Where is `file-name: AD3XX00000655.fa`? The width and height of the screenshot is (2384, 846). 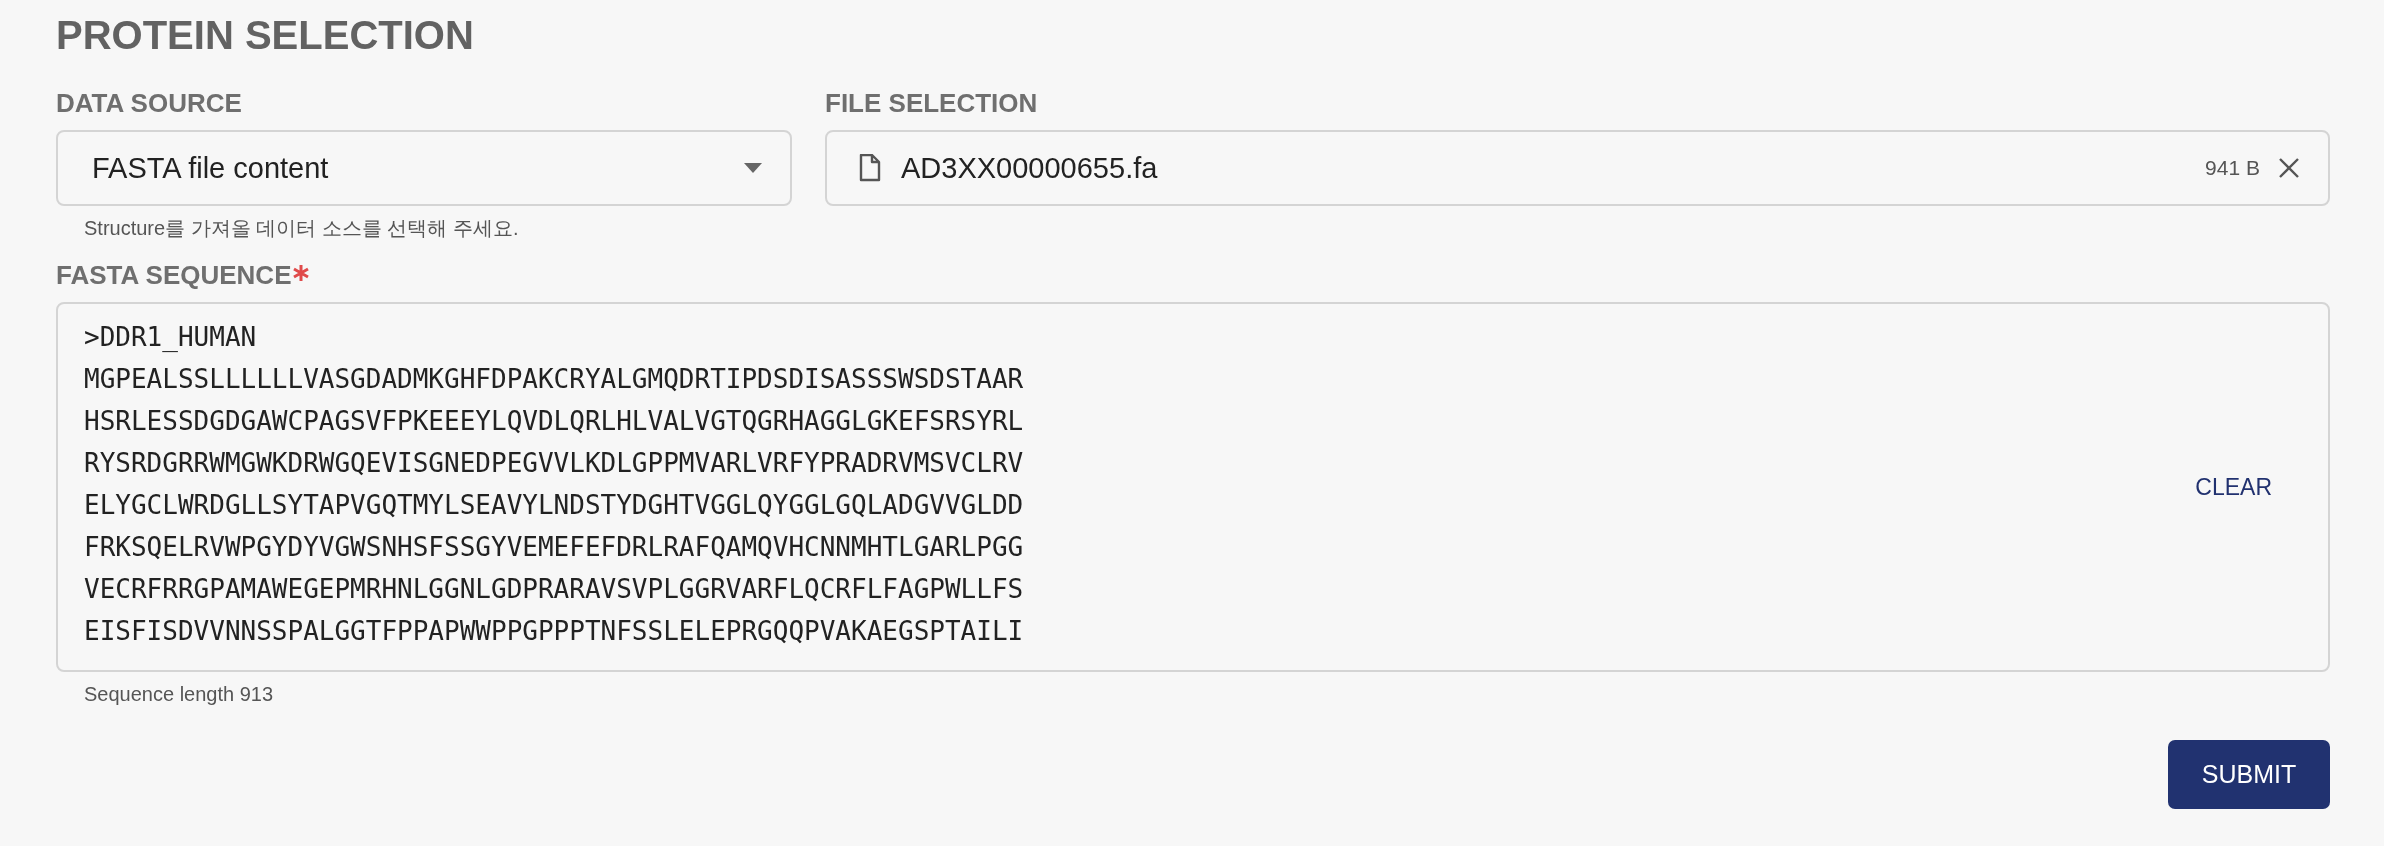
file-name: AD3XX00000655.fa is located at coordinates (1030, 168).